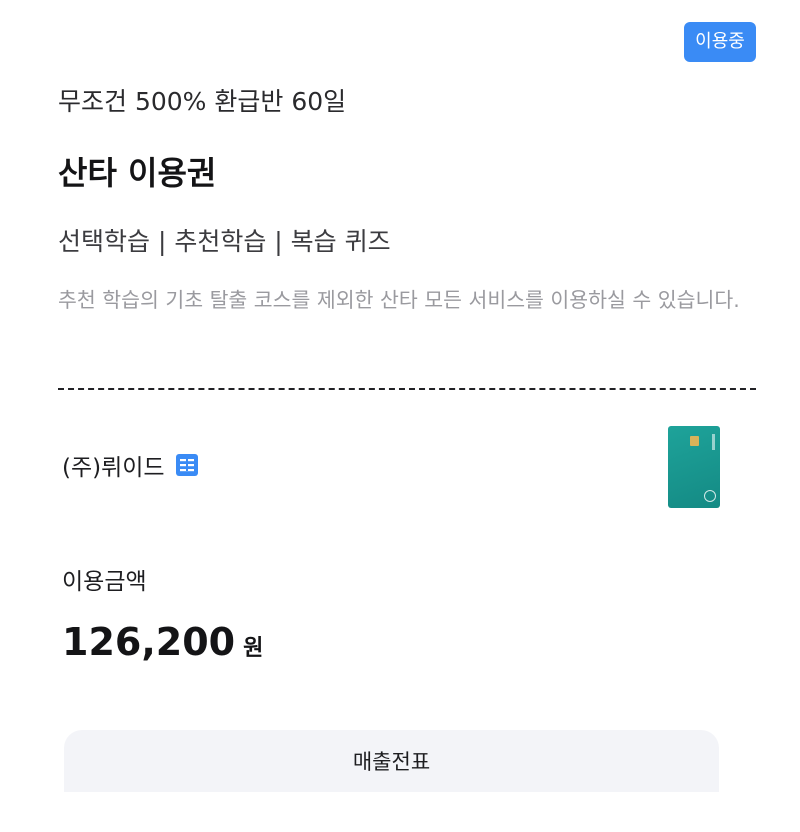 The height and width of the screenshot is (832, 800). What do you see at coordinates (710, 496) in the screenshot?
I see `card-logo` at bounding box center [710, 496].